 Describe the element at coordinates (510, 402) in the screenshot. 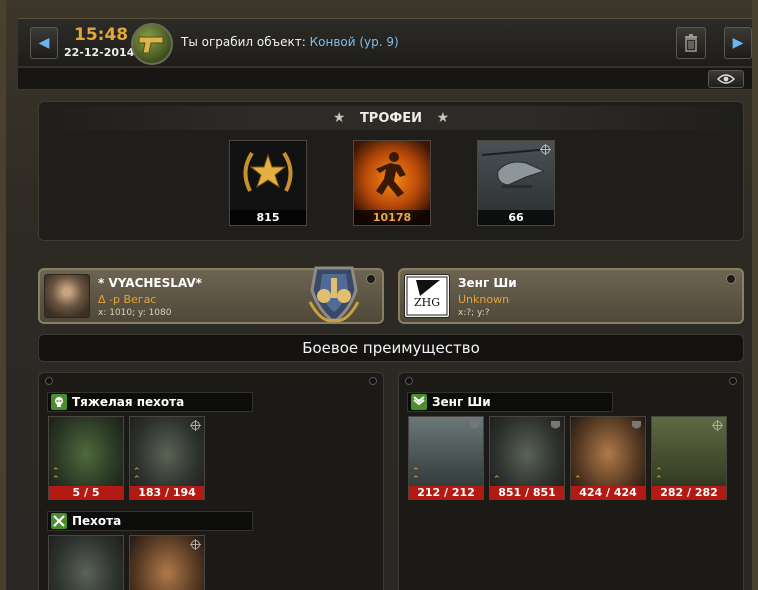

I see `group-header-defender: Зенг Ши` at that location.